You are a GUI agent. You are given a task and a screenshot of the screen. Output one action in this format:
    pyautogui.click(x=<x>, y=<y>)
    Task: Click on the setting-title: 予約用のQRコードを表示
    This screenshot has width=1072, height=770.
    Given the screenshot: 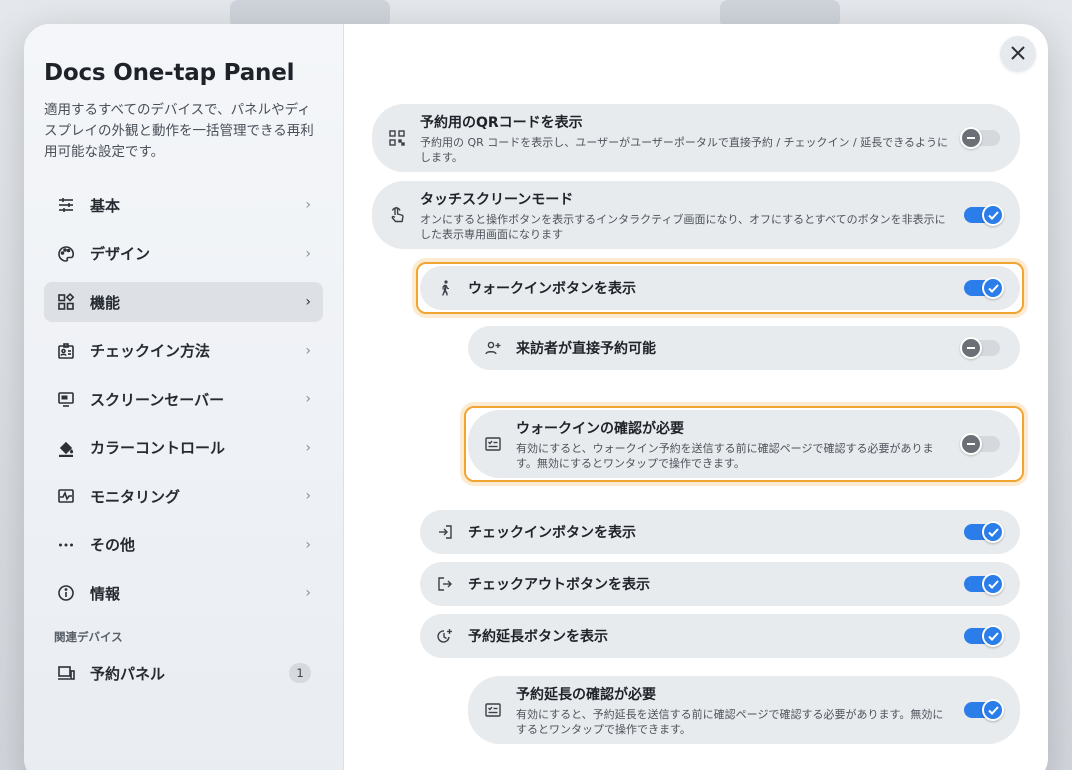 What is the action you would take?
    pyautogui.click(x=501, y=122)
    